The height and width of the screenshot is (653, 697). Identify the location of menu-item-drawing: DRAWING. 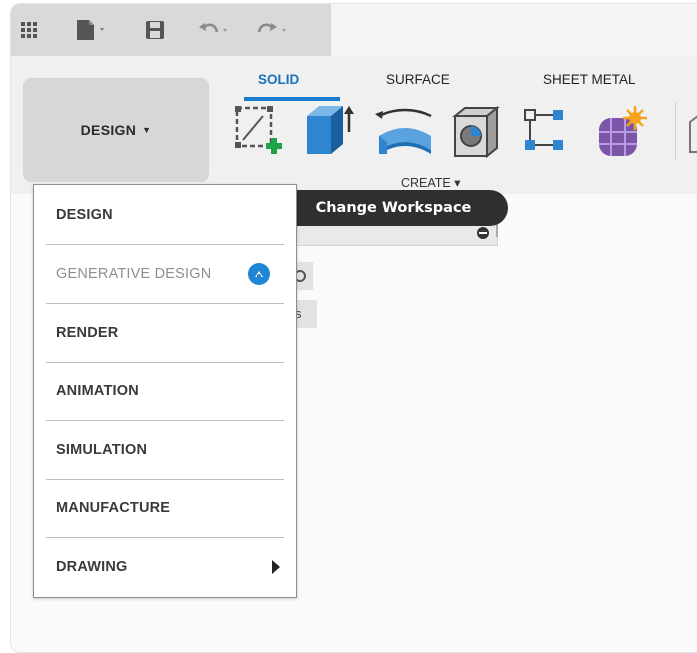
(165, 567).